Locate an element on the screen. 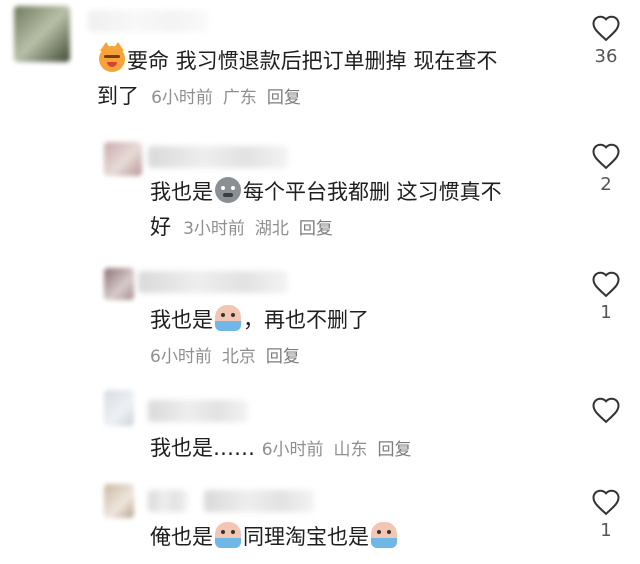 The height and width of the screenshot is (564, 640). comment-meta: 6小时前 北京 回复 is located at coordinates (230, 357).